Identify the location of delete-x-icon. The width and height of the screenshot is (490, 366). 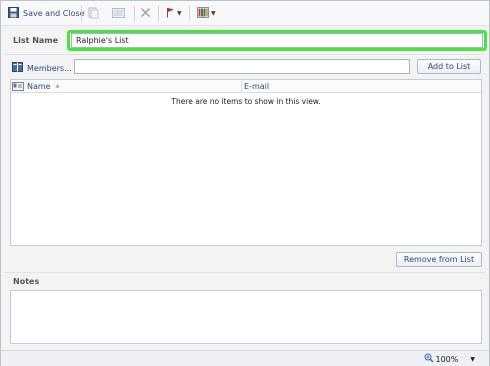
(145, 13).